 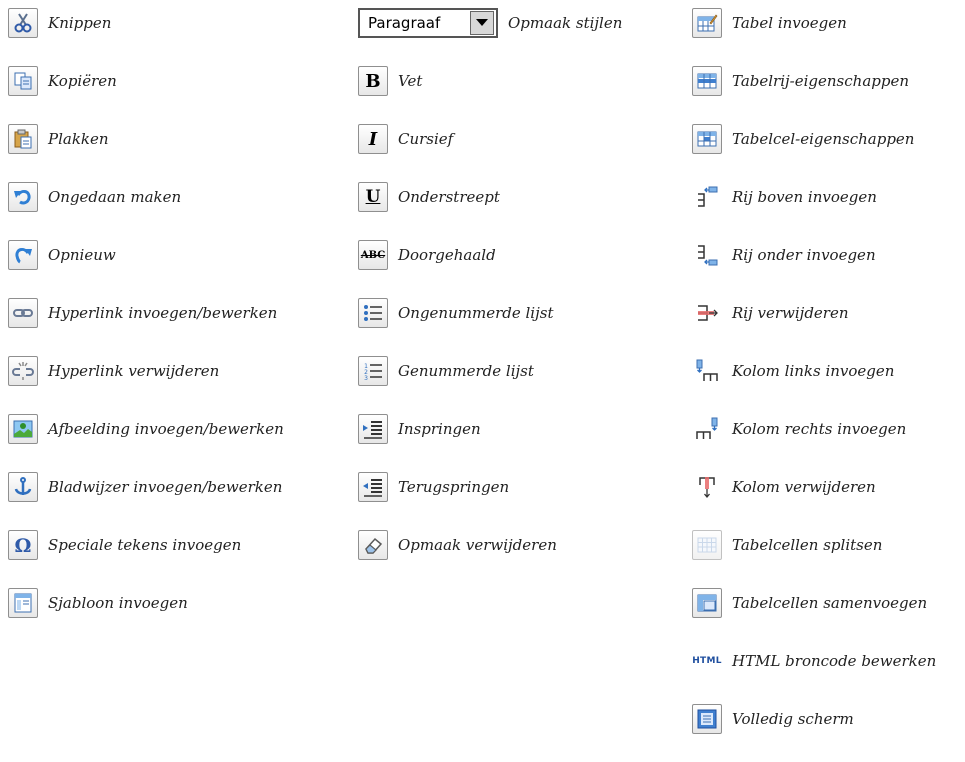 What do you see at coordinates (373, 313) in the screenshot?
I see `bulleted-list-icon` at bounding box center [373, 313].